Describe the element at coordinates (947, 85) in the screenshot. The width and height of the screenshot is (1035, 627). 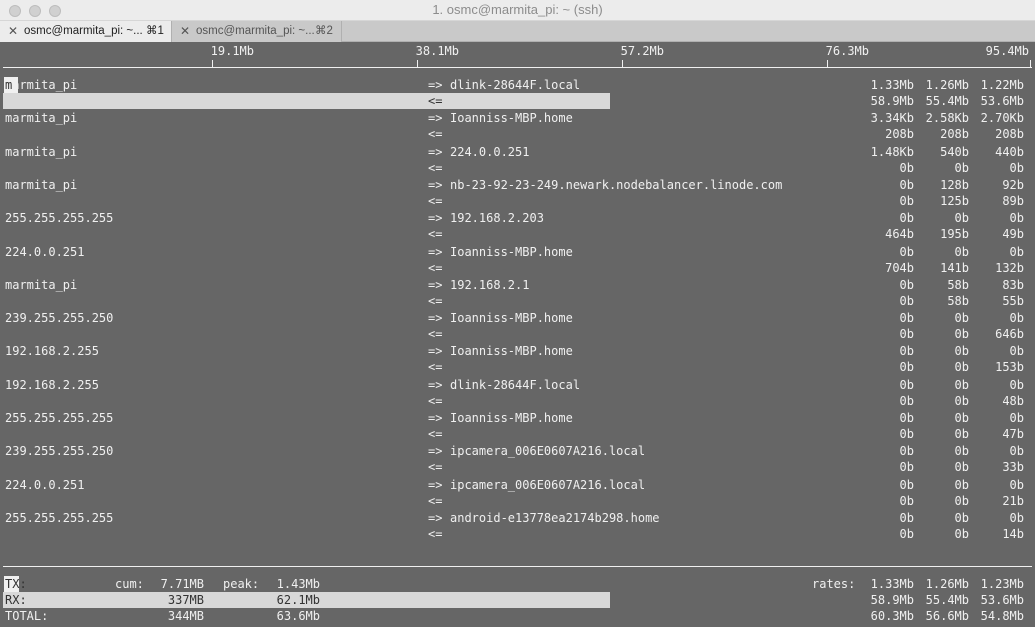
I see `out-rate-10s: 1.26Mb` at that location.